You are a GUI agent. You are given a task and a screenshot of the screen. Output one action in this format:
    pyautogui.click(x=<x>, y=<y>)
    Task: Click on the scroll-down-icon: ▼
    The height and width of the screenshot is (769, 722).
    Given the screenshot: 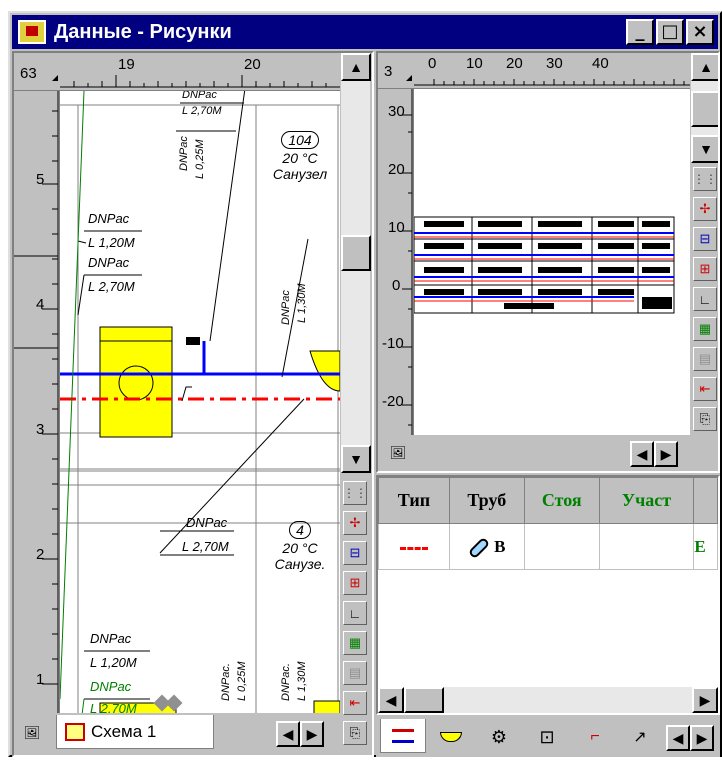 What is the action you would take?
    pyautogui.click(x=706, y=149)
    